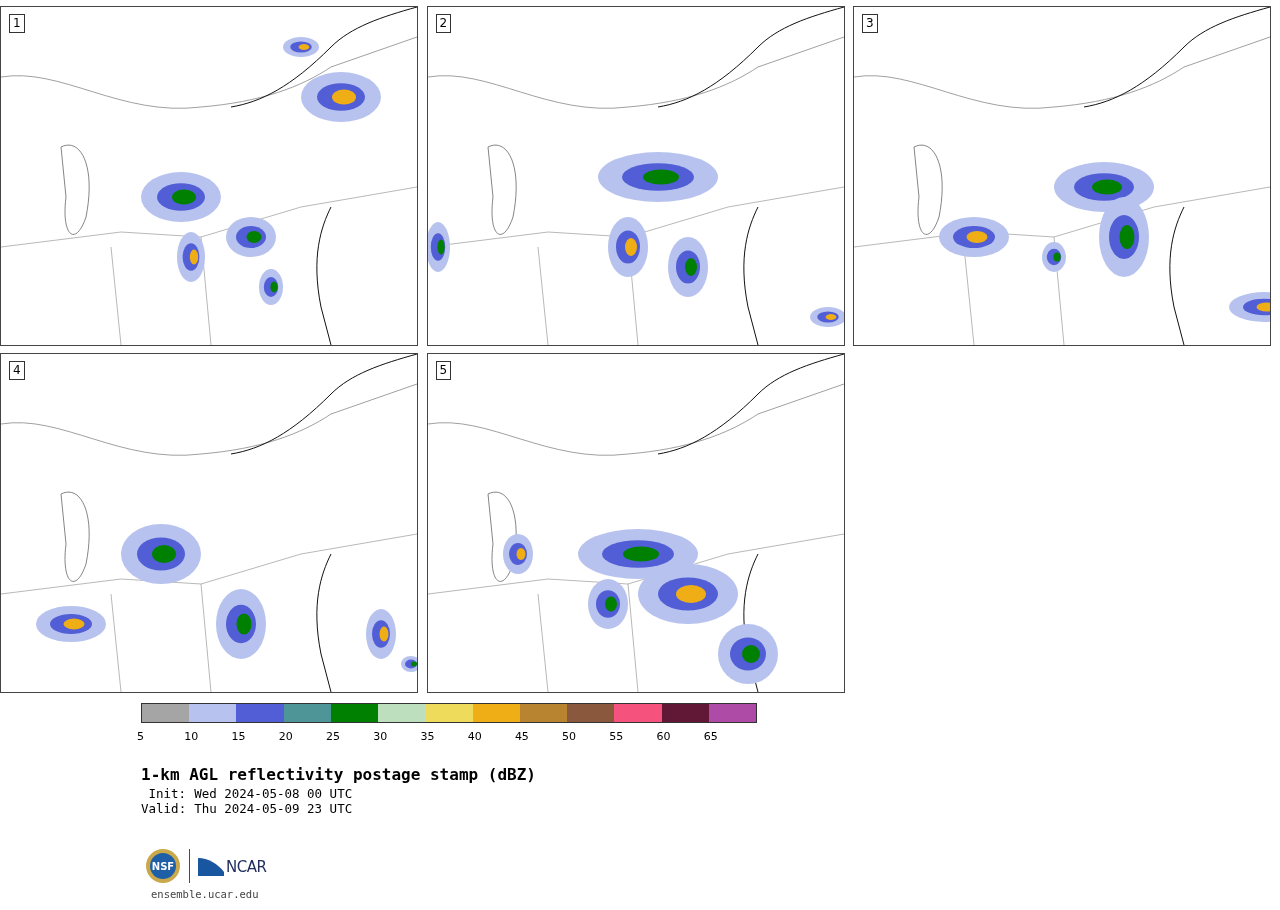 The image size is (1280, 910). I want to click on scale-tick-label: 20, so click(285, 736).